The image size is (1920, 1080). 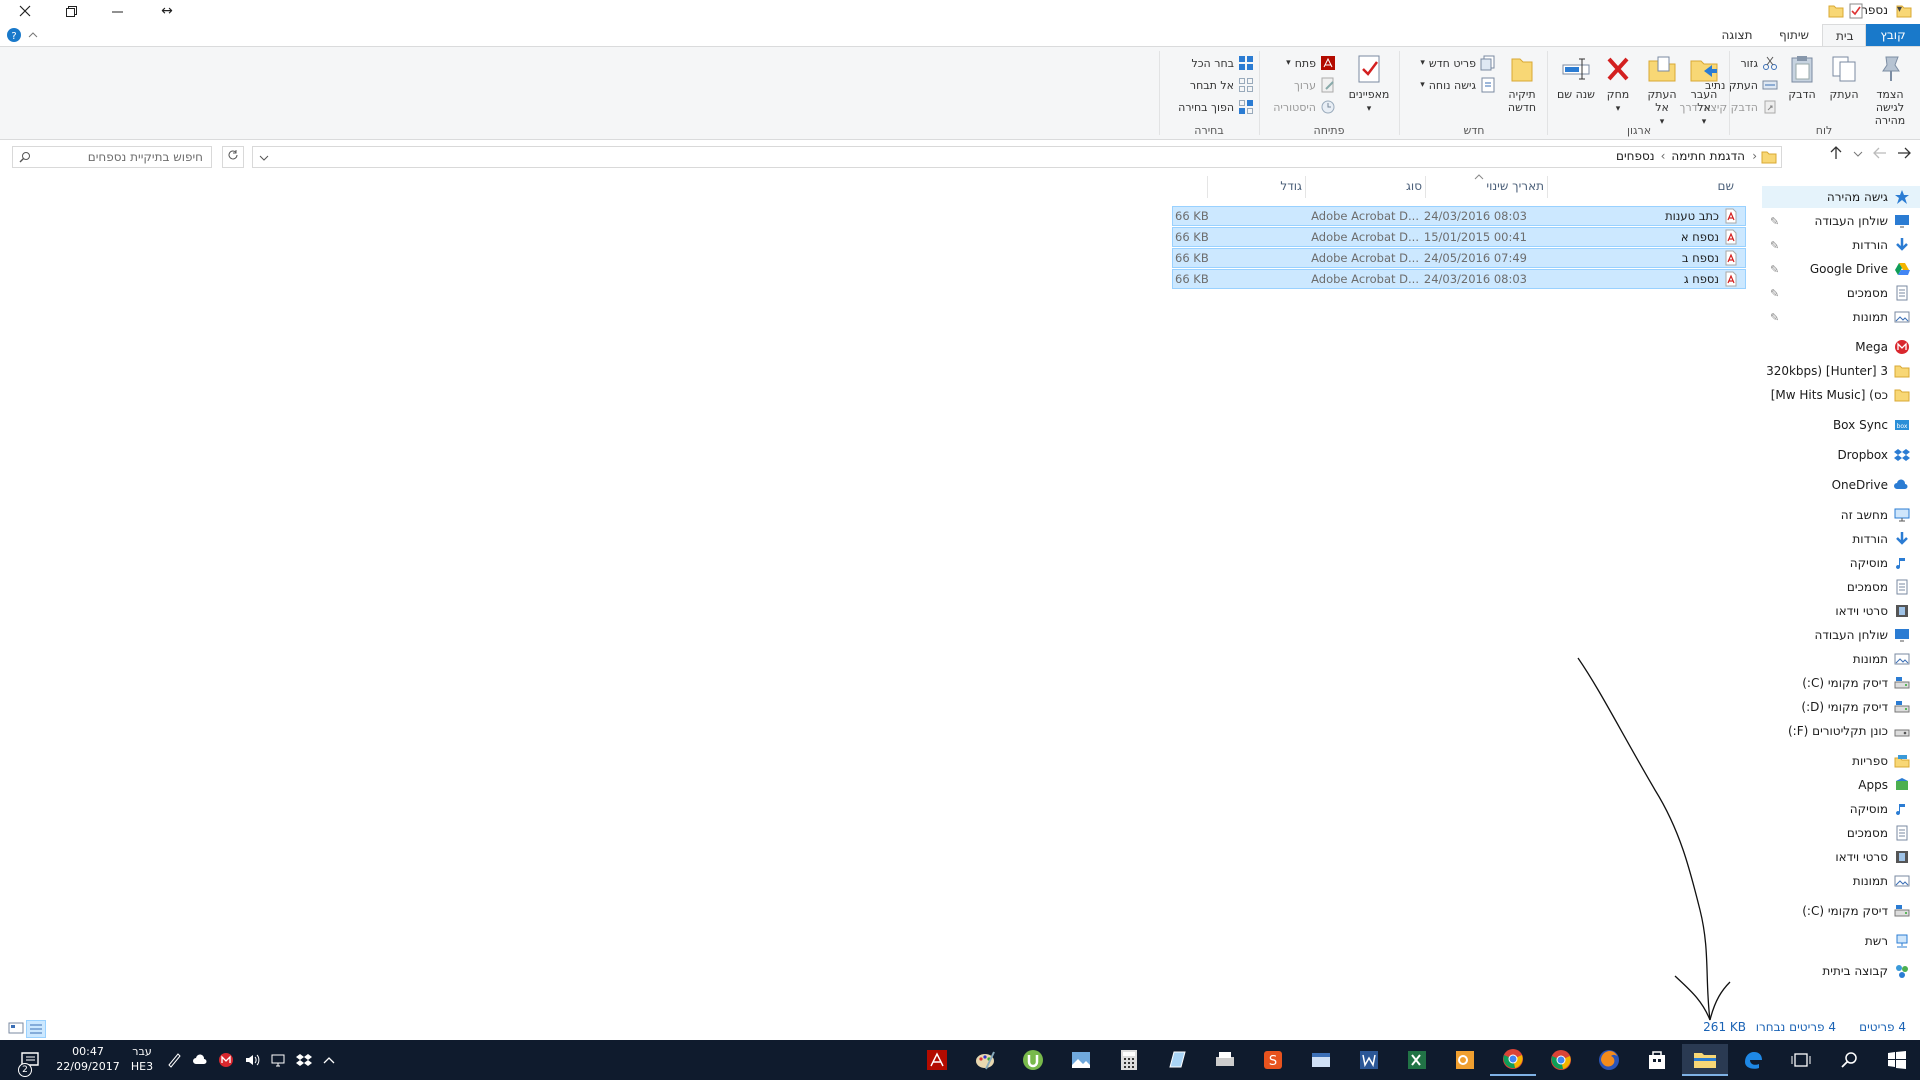 I want to click on nav-item: מוסיקה, so click(x=1841, y=563).